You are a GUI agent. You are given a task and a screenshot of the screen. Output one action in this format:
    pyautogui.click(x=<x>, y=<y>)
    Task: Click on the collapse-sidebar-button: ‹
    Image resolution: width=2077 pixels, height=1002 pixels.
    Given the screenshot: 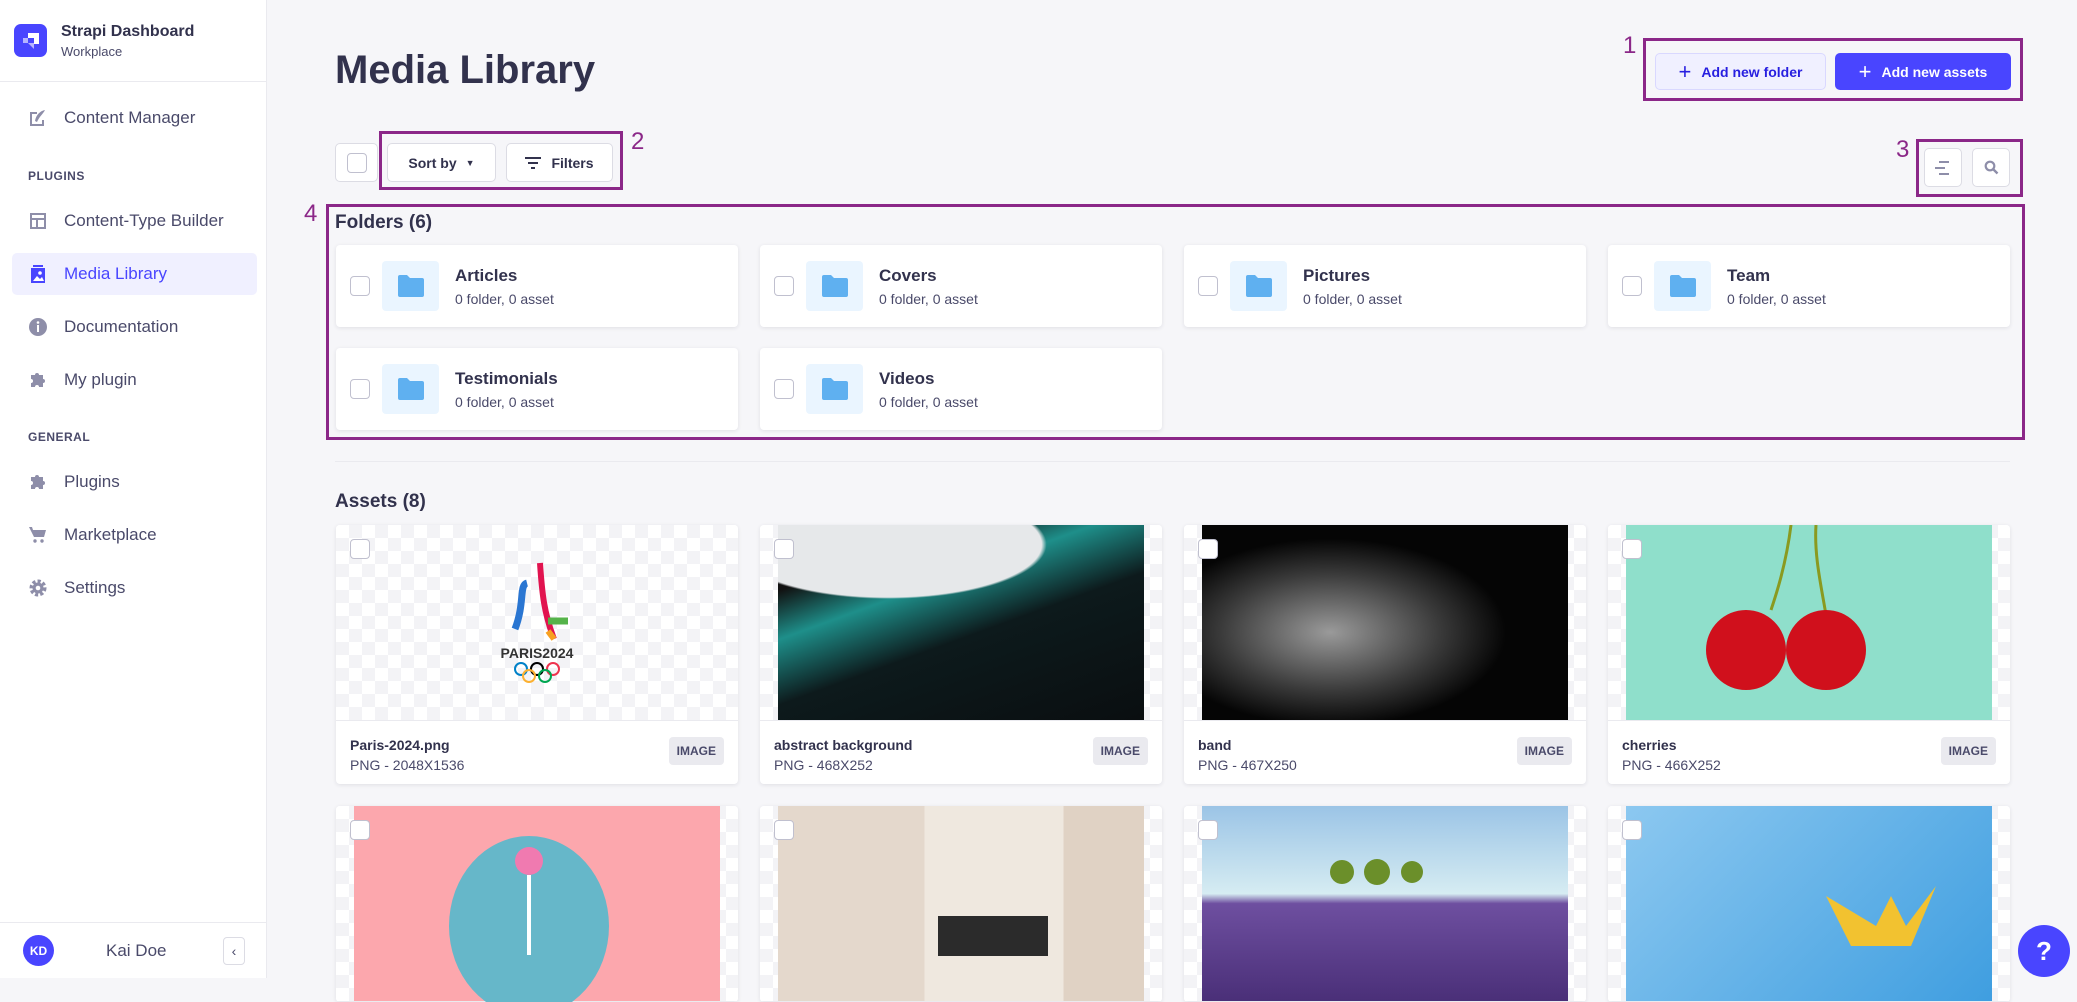 What is the action you would take?
    pyautogui.click(x=234, y=950)
    